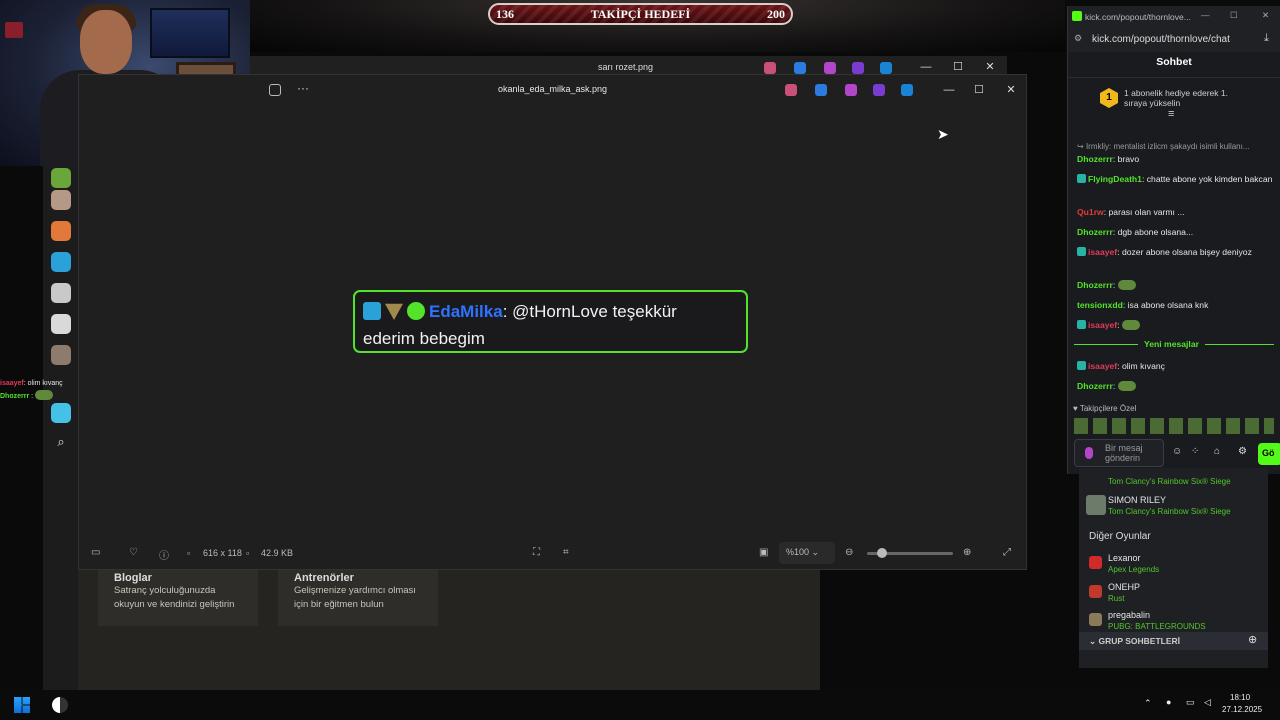  I want to click on follower-goal-target: 200, so click(776, 13).